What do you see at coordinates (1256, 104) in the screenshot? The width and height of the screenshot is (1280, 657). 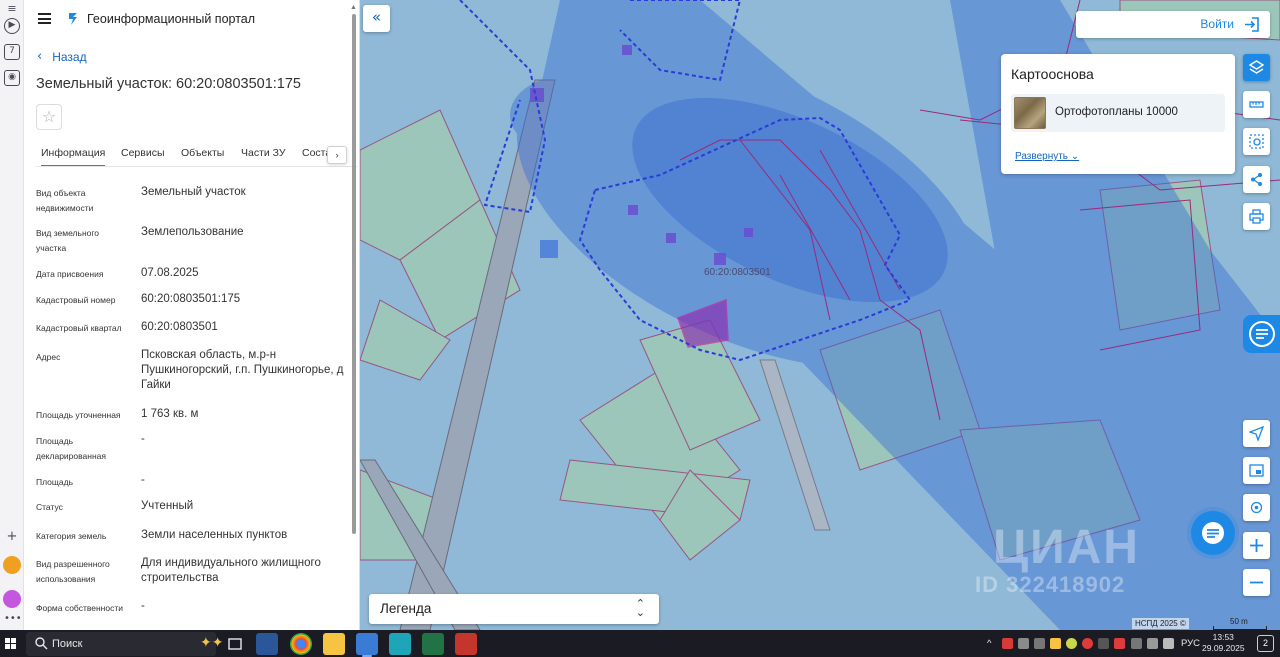 I see `measure-button` at bounding box center [1256, 104].